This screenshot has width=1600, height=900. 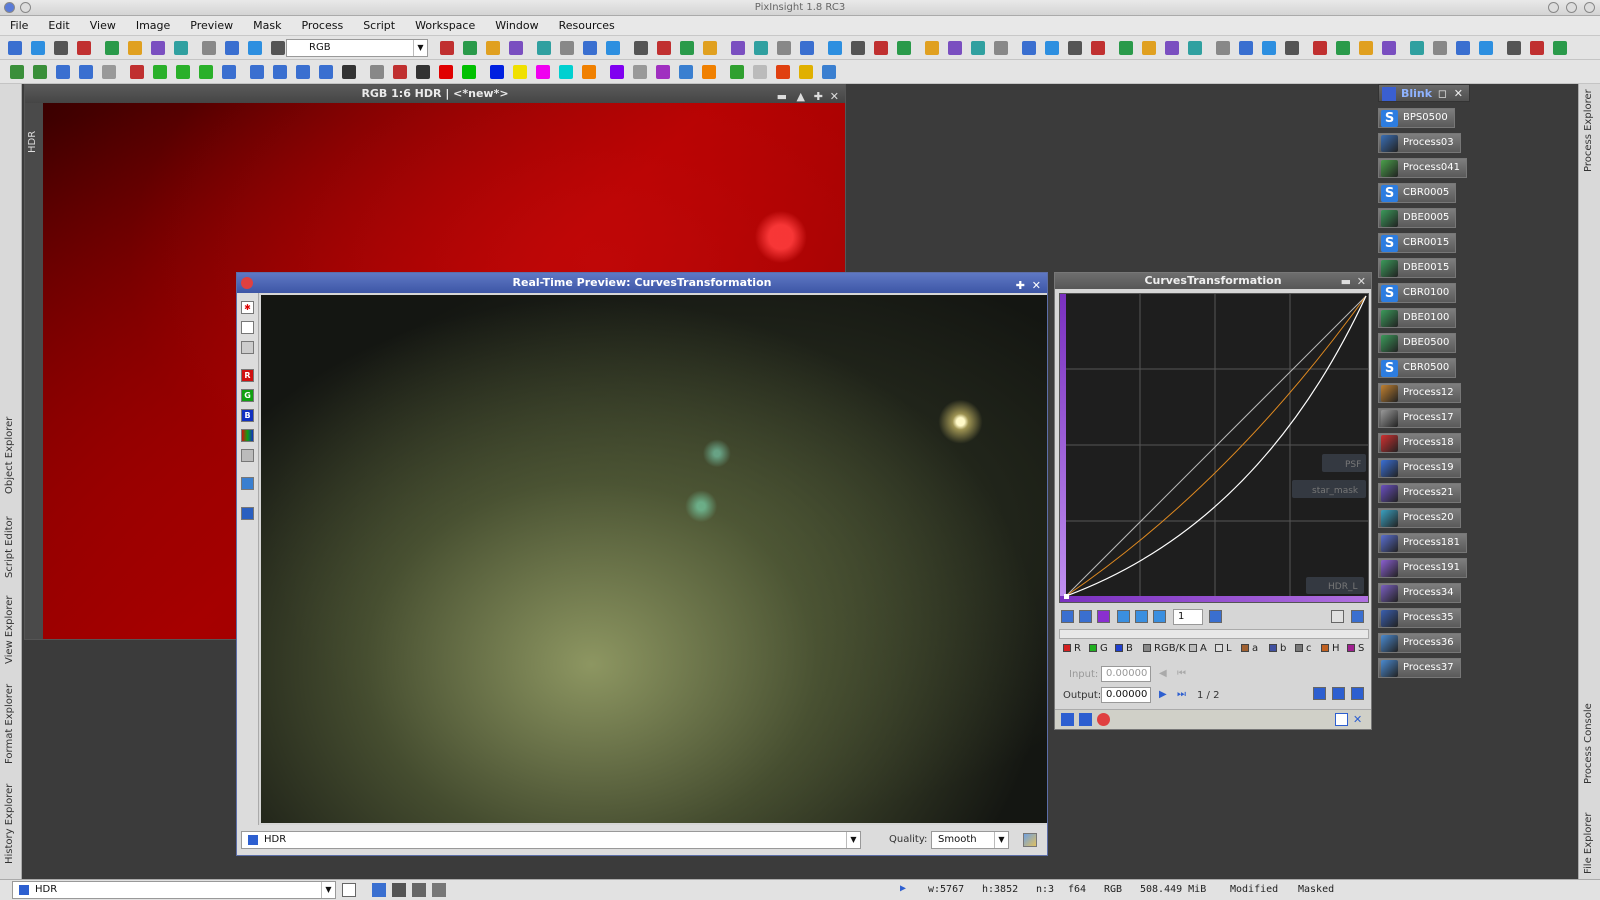 I want to click on quality-select: Smooth ▼, so click(x=970, y=840).